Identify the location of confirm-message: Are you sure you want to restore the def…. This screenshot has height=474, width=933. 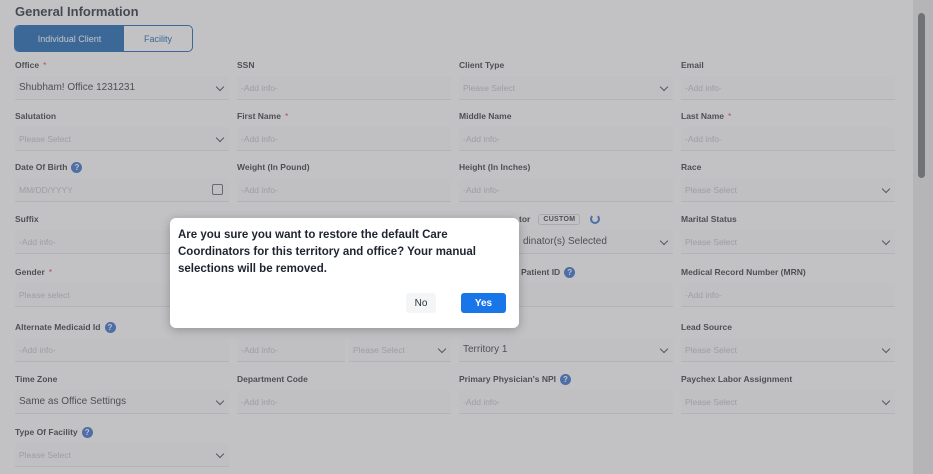
(327, 252).